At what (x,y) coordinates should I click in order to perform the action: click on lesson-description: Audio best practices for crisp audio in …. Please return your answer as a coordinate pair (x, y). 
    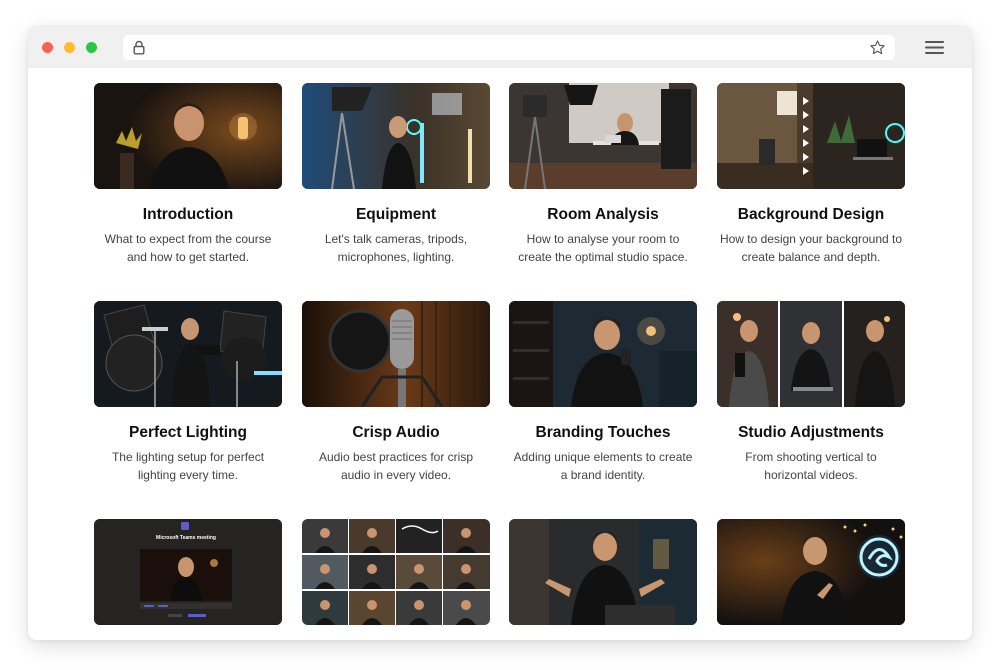
    Looking at the image, I should click on (396, 466).